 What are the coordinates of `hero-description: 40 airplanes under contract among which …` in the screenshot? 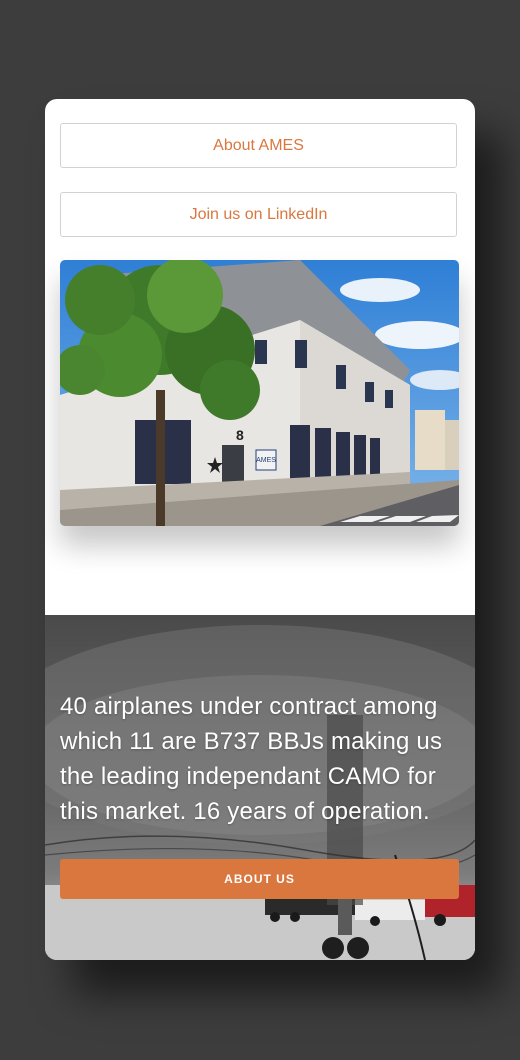 It's located at (251, 759).